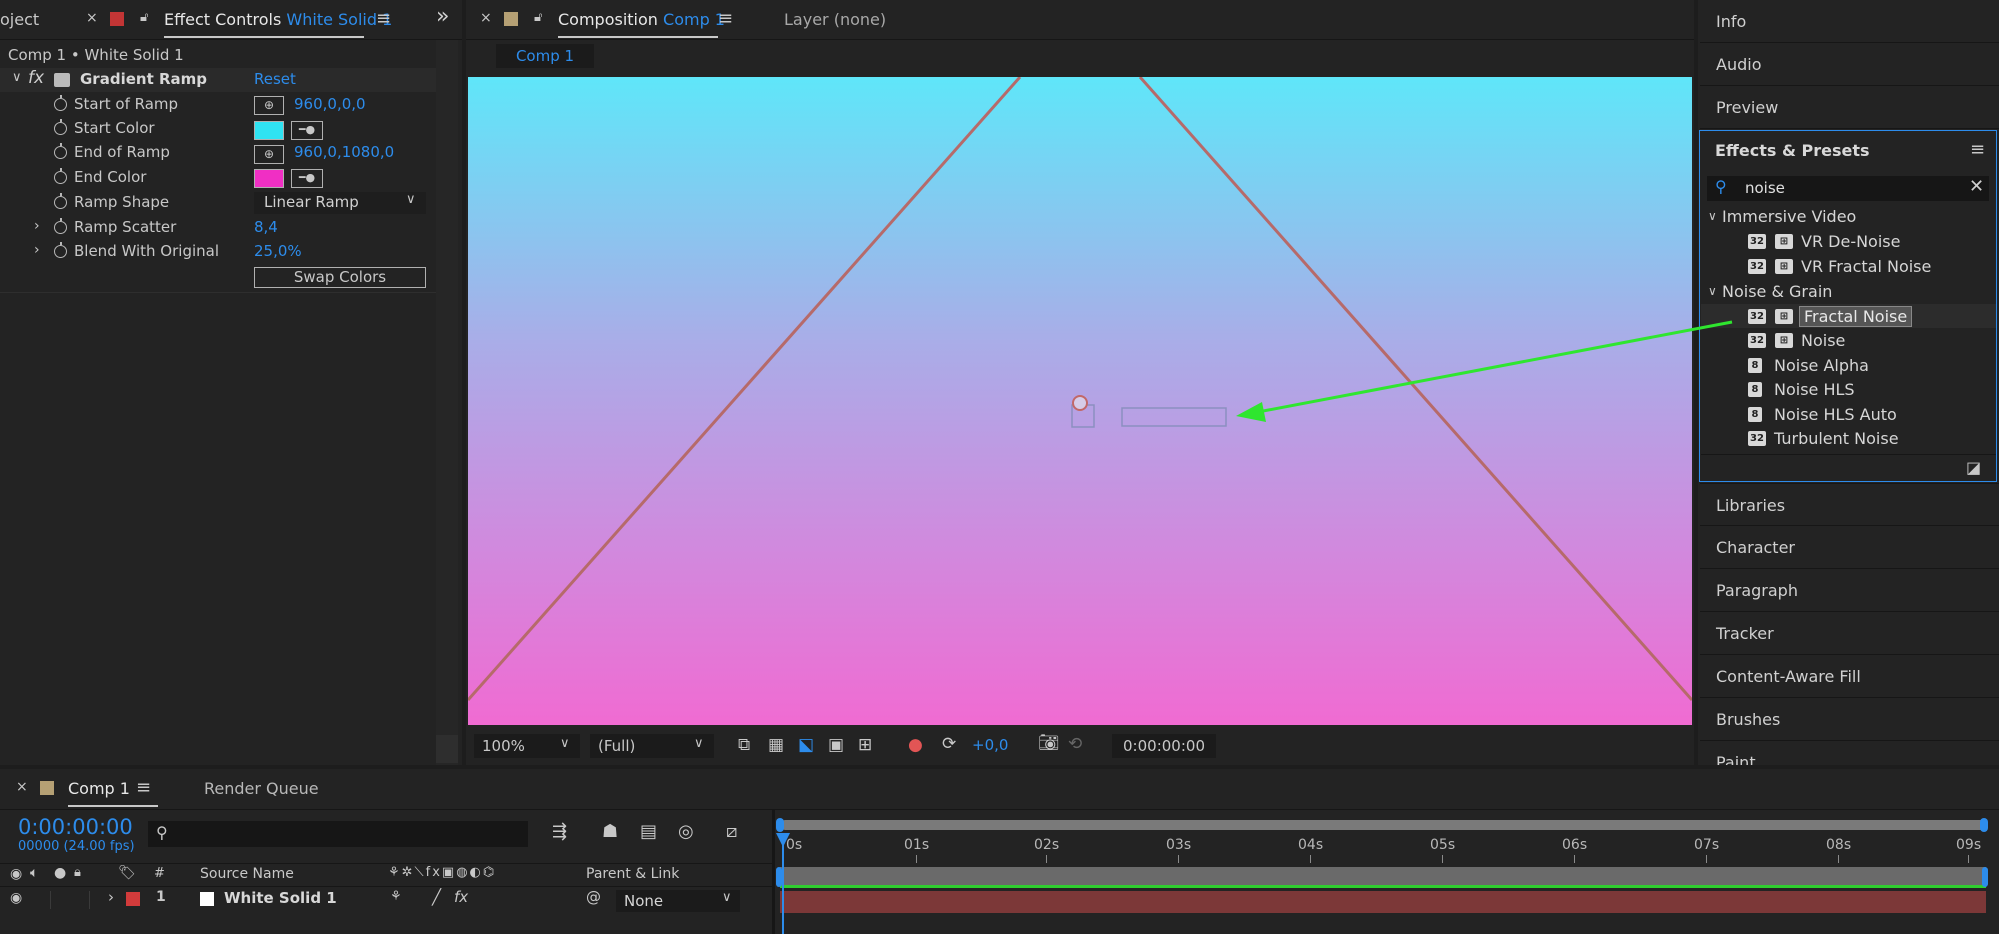  I want to click on show-snapshot-icon: ⟲, so click(1075, 744).